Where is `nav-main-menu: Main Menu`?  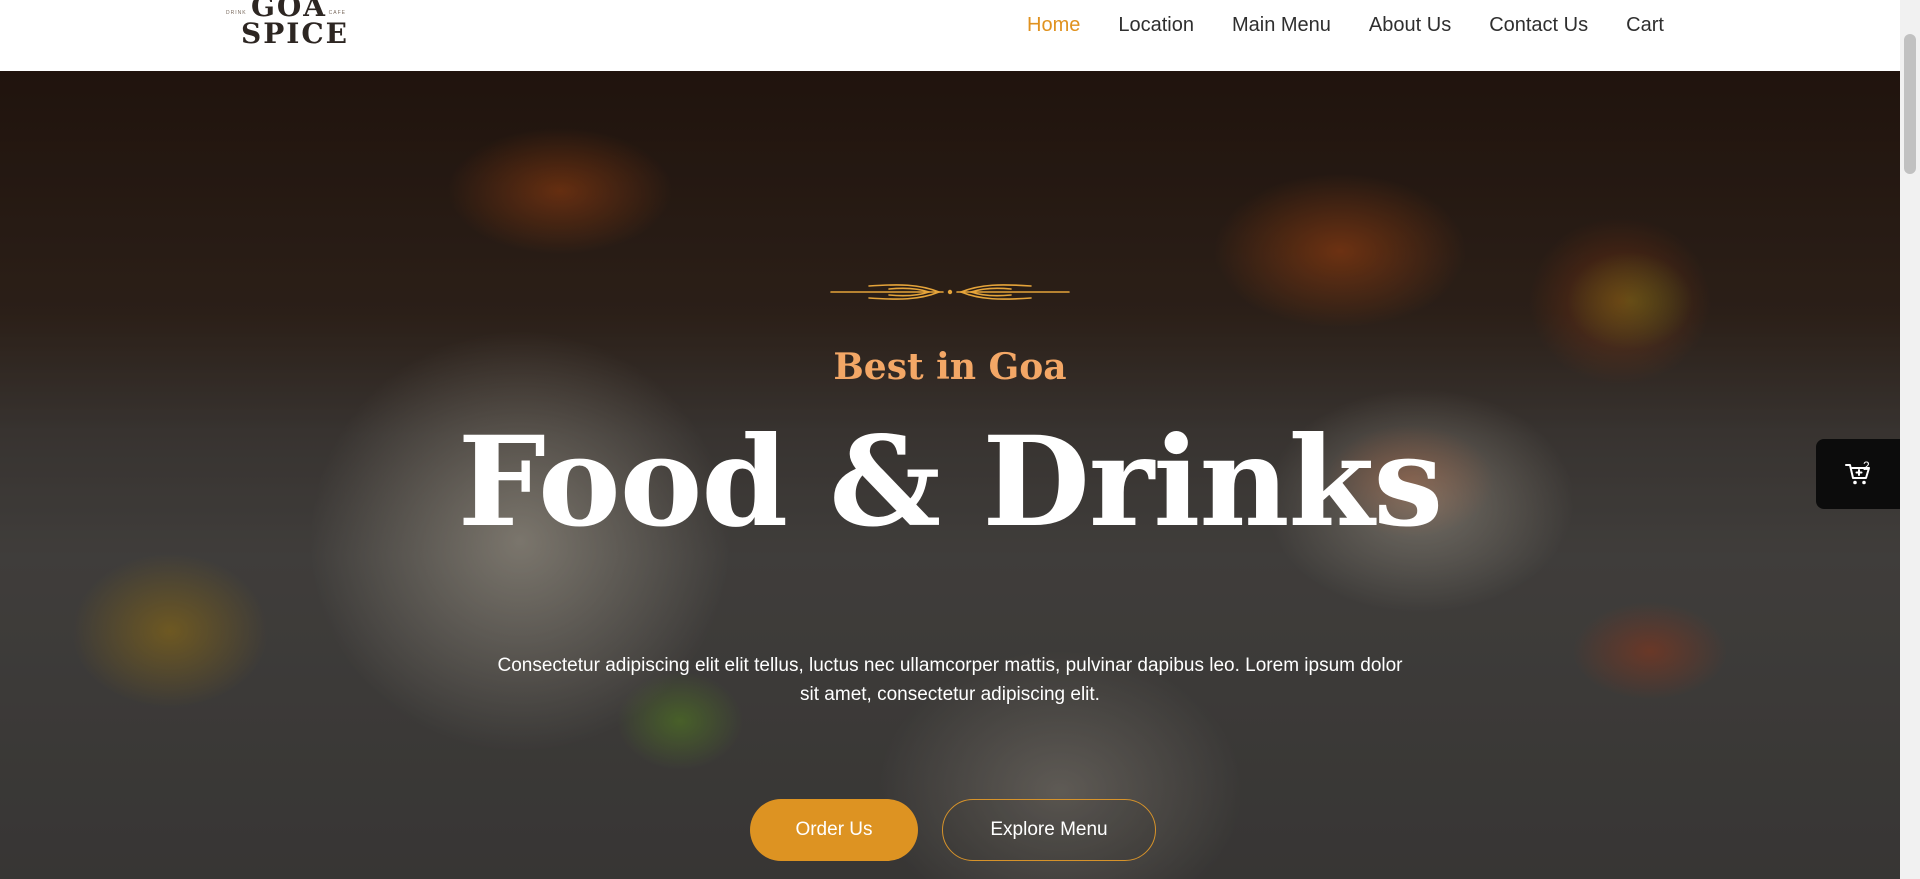
nav-main-menu: Main Menu is located at coordinates (1281, 25).